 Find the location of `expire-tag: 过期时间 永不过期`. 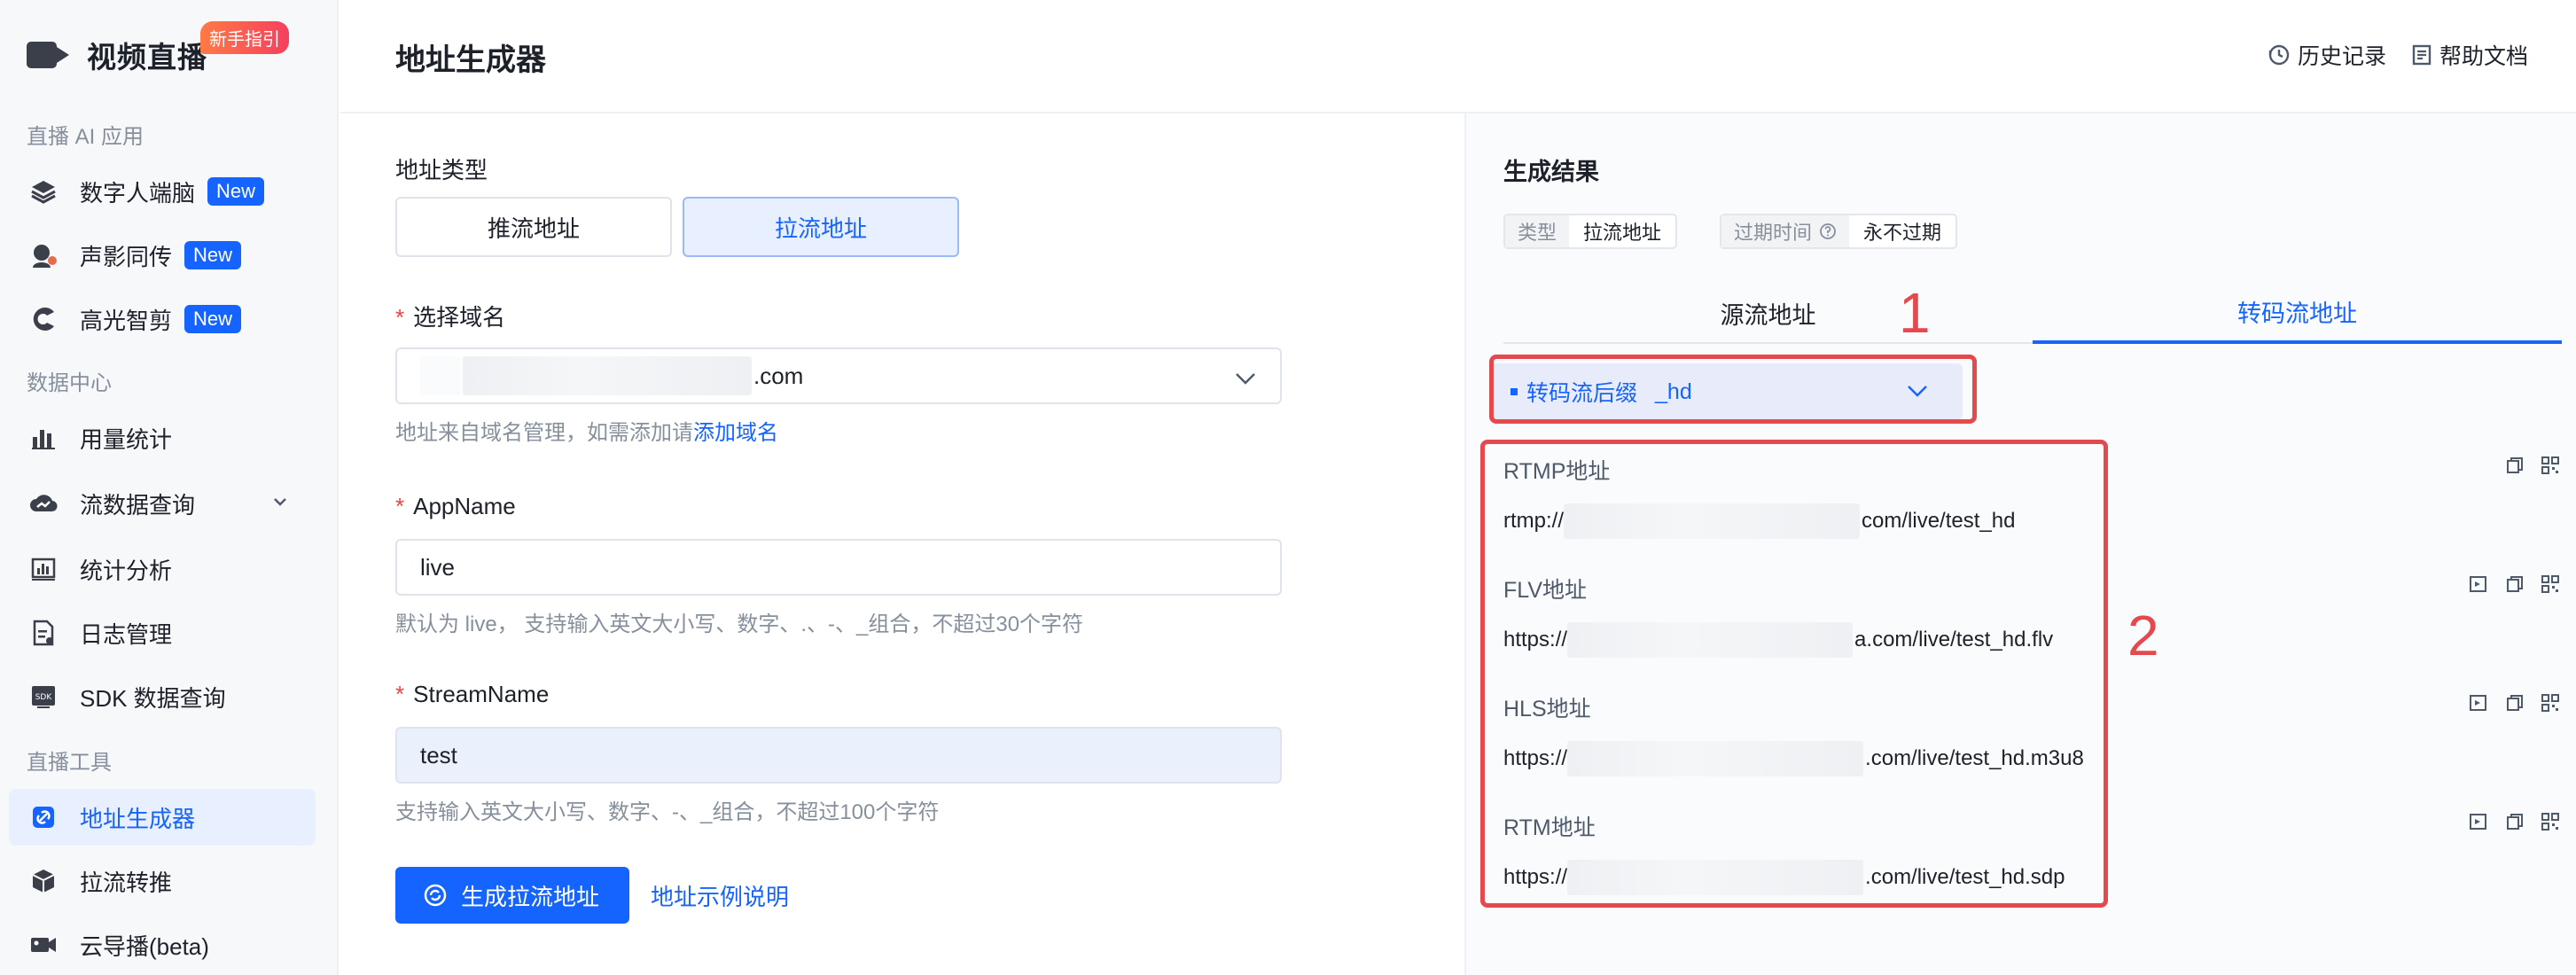

expire-tag: 过期时间 永不过期 is located at coordinates (1839, 231).